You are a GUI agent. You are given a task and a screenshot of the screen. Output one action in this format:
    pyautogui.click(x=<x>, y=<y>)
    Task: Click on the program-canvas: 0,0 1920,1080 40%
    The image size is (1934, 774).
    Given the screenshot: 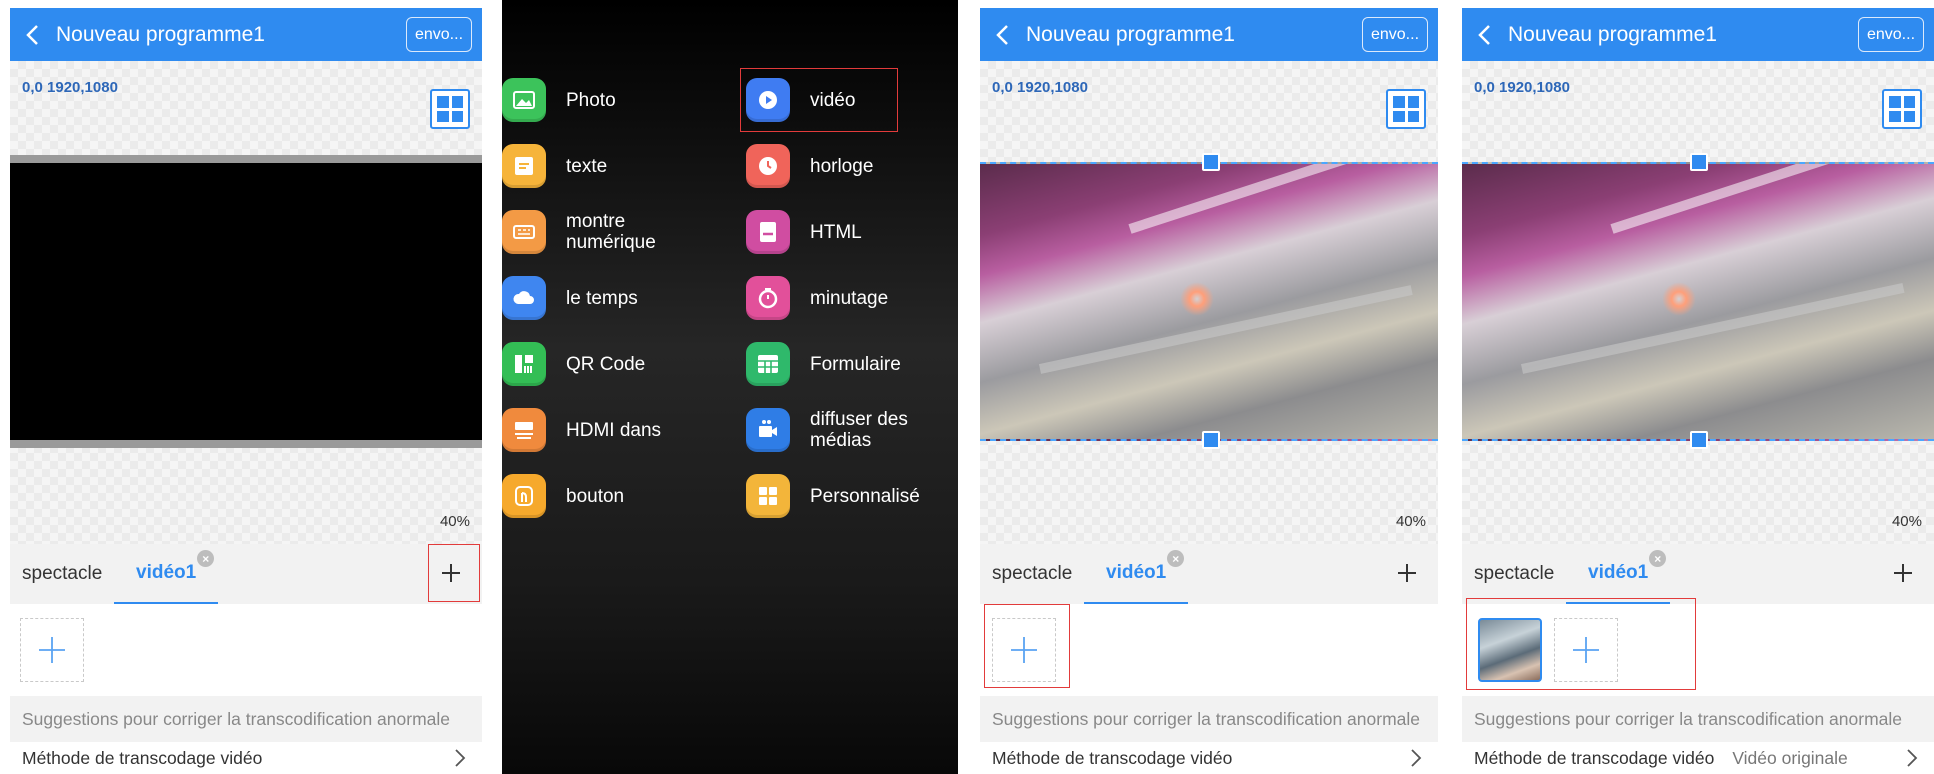 What is the action you would take?
    pyautogui.click(x=1209, y=302)
    